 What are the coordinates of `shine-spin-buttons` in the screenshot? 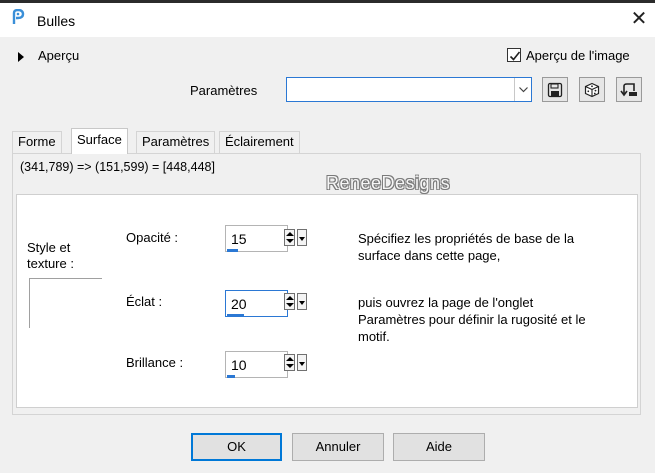 It's located at (289, 301).